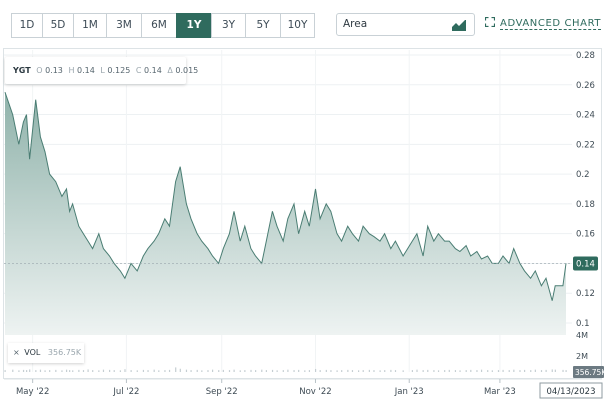 This screenshot has height=401, width=605. Describe the element at coordinates (187, 70) in the screenshot. I see `change-value: 0.015` at that location.